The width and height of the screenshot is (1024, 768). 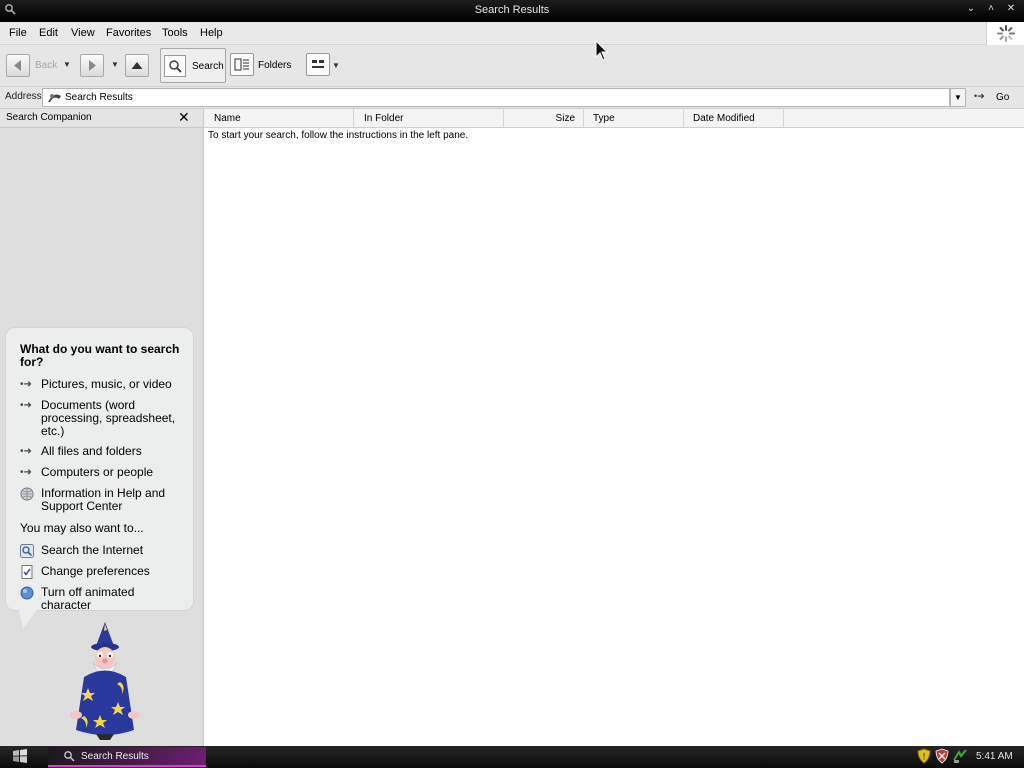 I want to click on search-icon, so click(x=175, y=66).